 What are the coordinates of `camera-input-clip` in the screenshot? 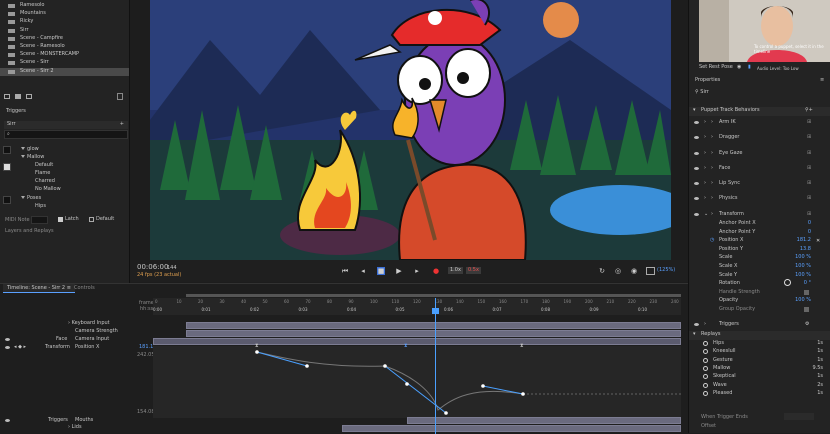 It's located at (417, 341).